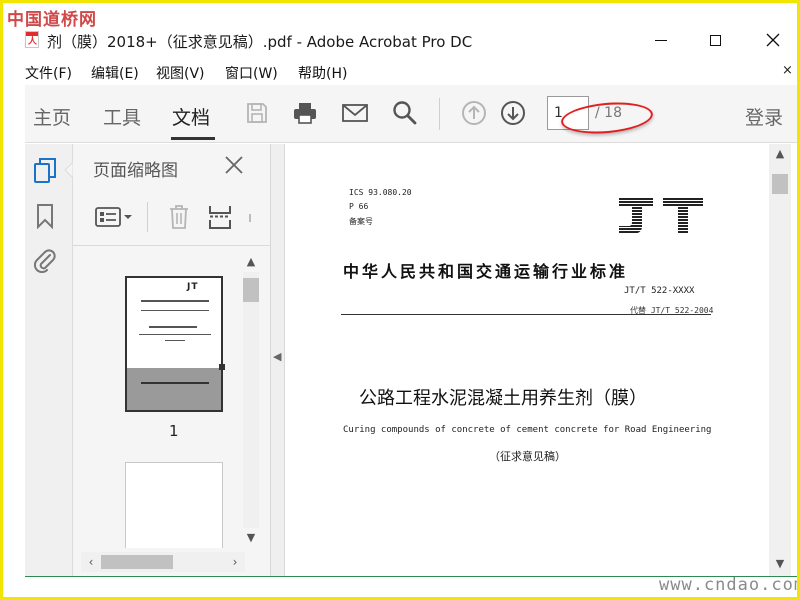 This screenshot has width=800, height=600. I want to click on doc-meta-filing: 备案号, so click(361, 221).